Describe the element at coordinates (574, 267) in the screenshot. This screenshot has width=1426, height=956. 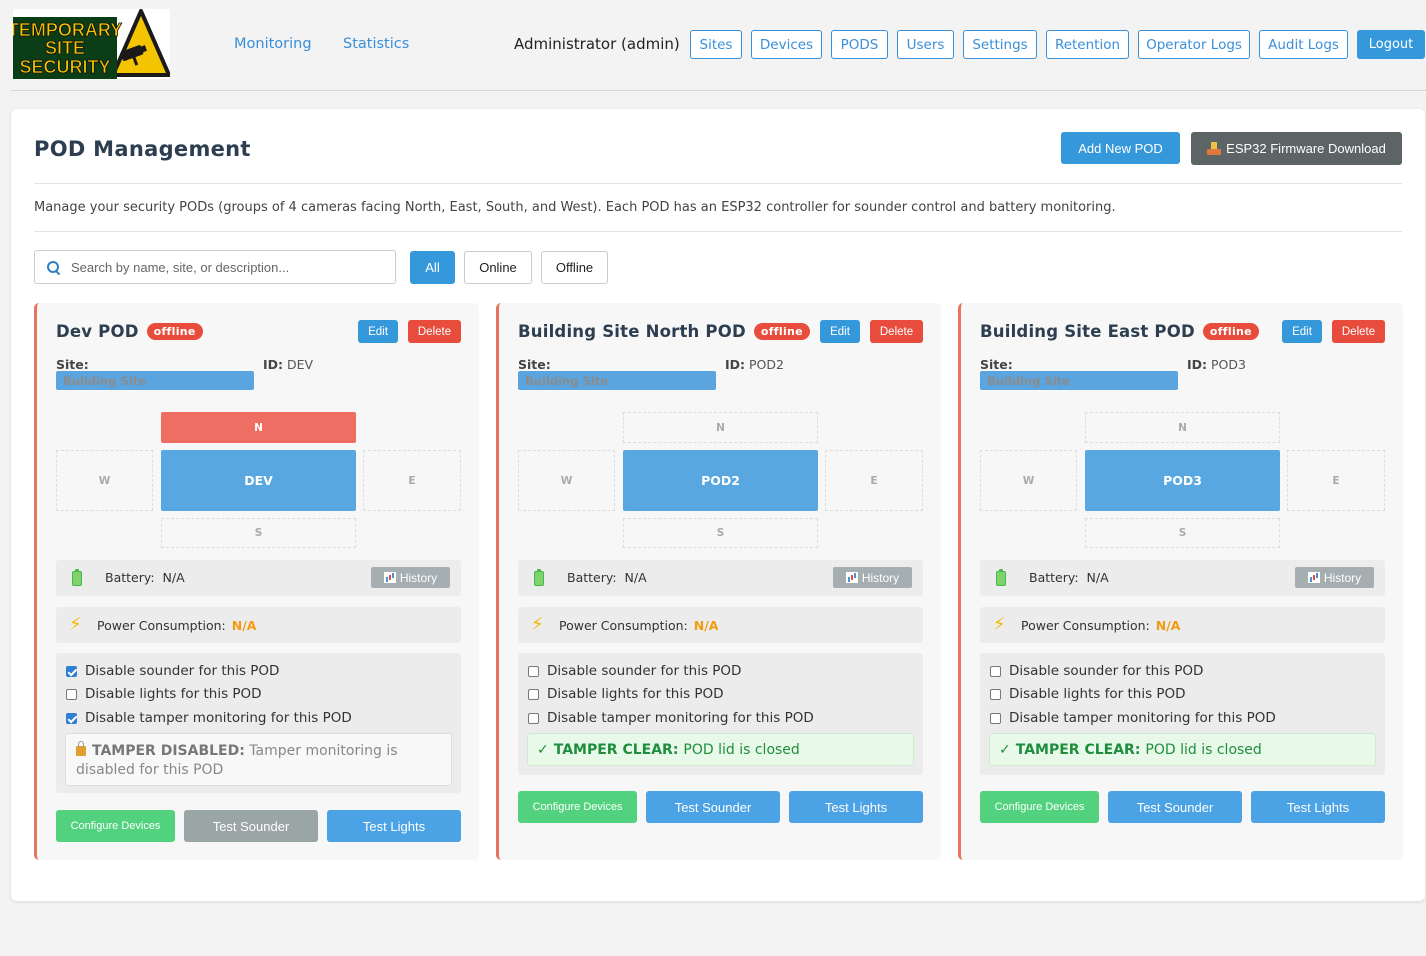
I see `filter-offline: Offline` at that location.